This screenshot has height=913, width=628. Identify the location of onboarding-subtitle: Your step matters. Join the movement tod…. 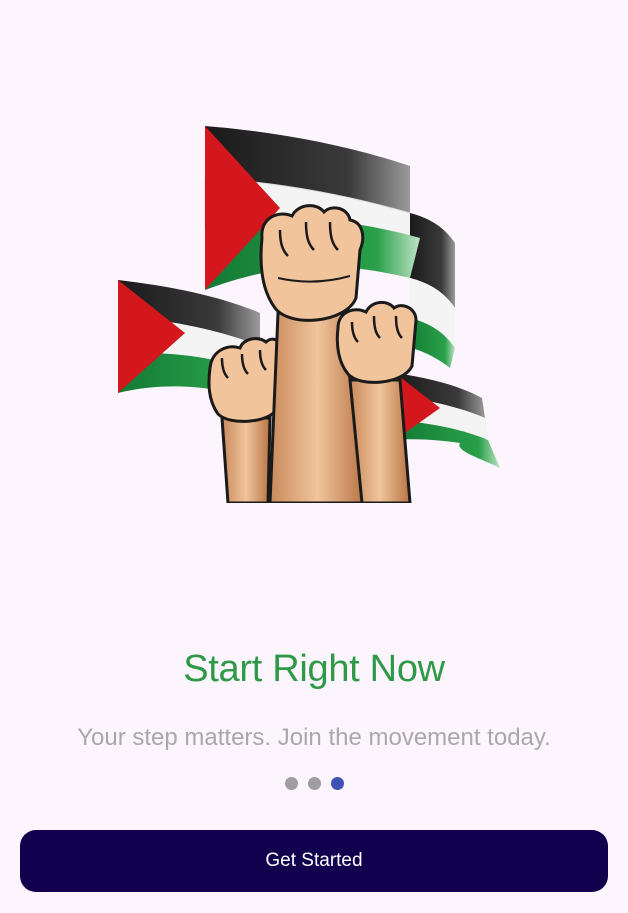
(314, 737).